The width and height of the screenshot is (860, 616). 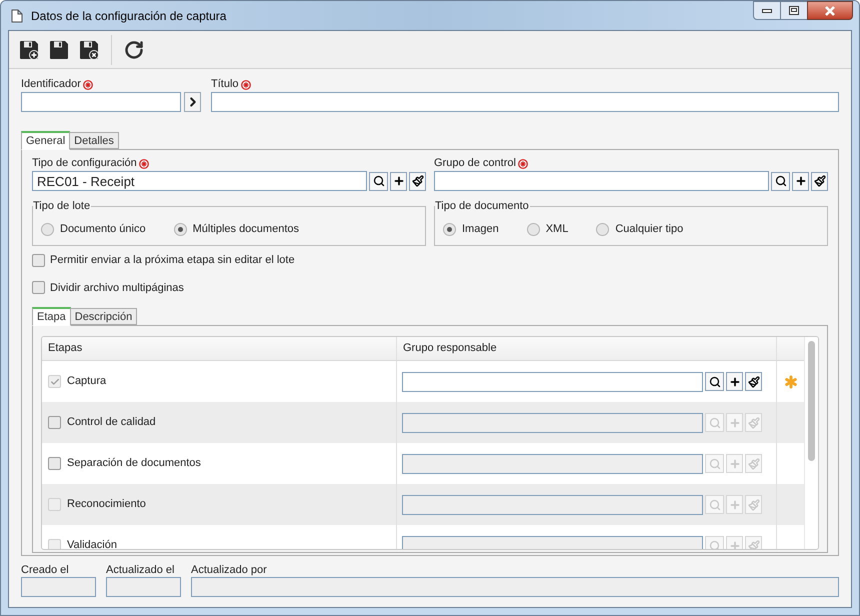 What do you see at coordinates (51, 84) in the screenshot?
I see `field-label: Identificador` at bounding box center [51, 84].